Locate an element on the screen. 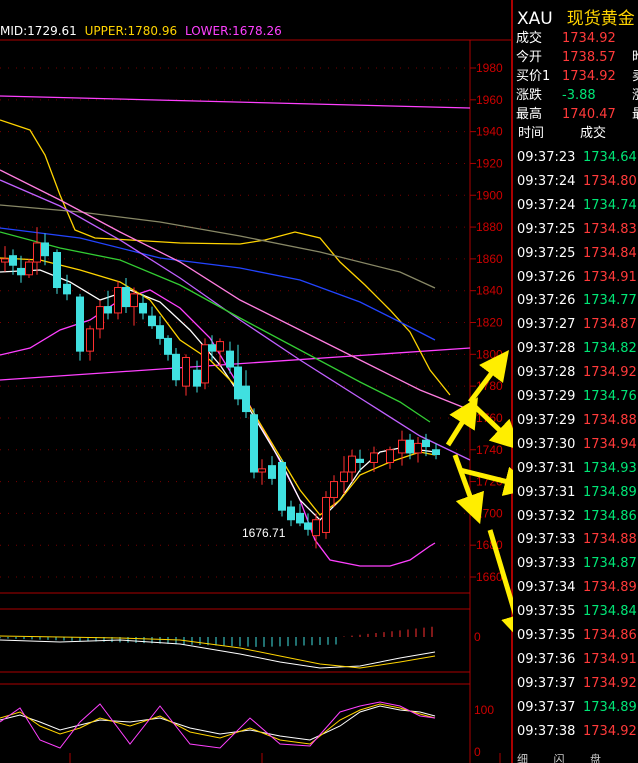  tick-time: 09:37:33 is located at coordinates (546, 540).